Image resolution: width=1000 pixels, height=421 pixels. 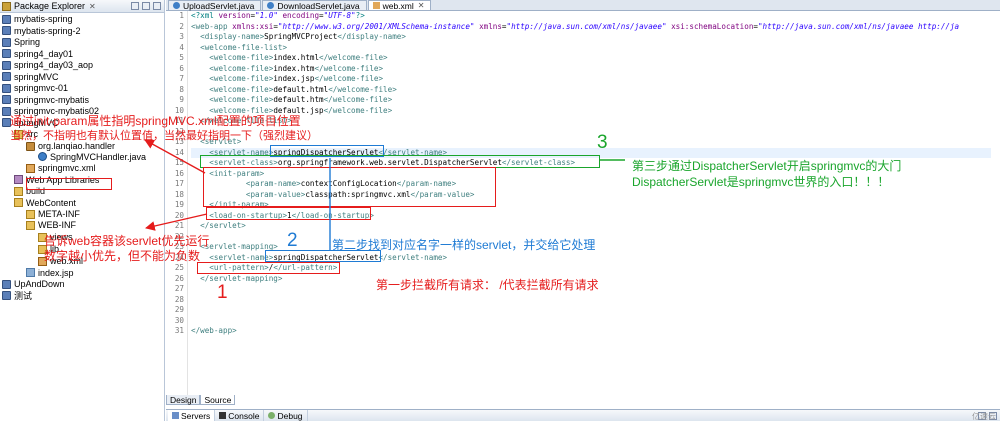 What do you see at coordinates (292, 240) in the screenshot?
I see `step2-number: 2` at bounding box center [292, 240].